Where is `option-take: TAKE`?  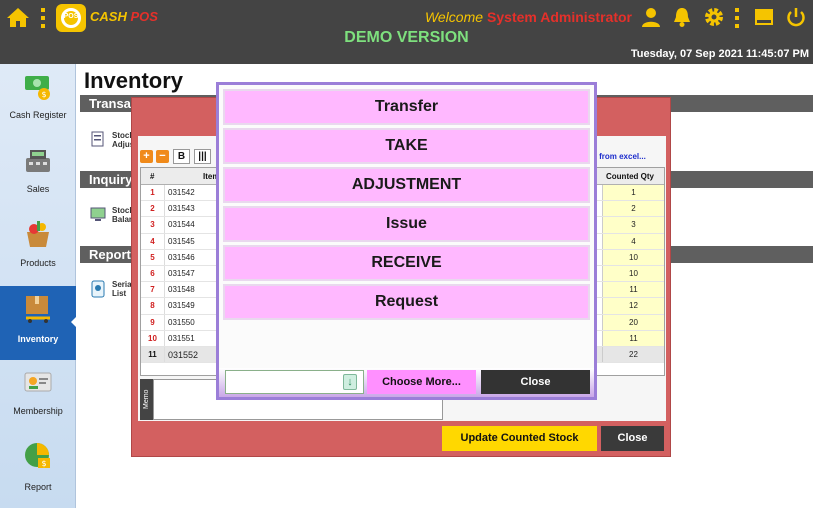 option-take: TAKE is located at coordinates (406, 146).